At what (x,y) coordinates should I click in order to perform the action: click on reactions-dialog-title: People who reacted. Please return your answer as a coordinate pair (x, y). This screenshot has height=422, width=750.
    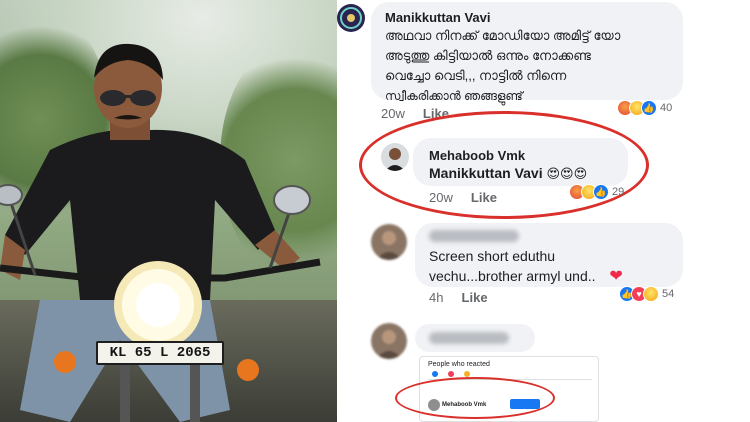
    Looking at the image, I should click on (459, 364).